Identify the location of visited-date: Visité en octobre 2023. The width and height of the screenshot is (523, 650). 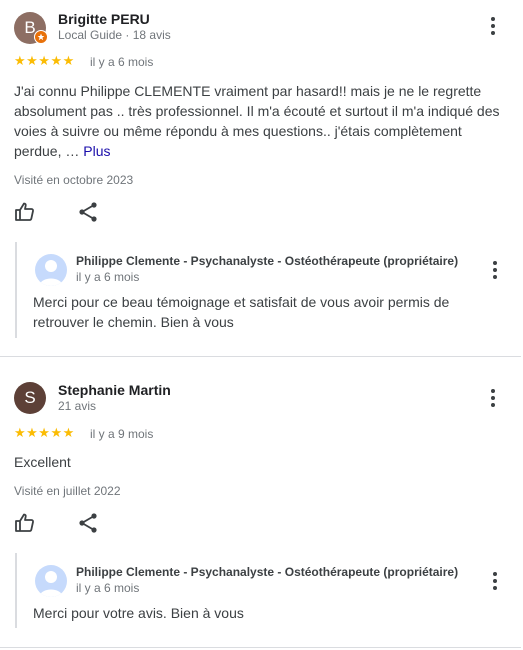
(74, 180).